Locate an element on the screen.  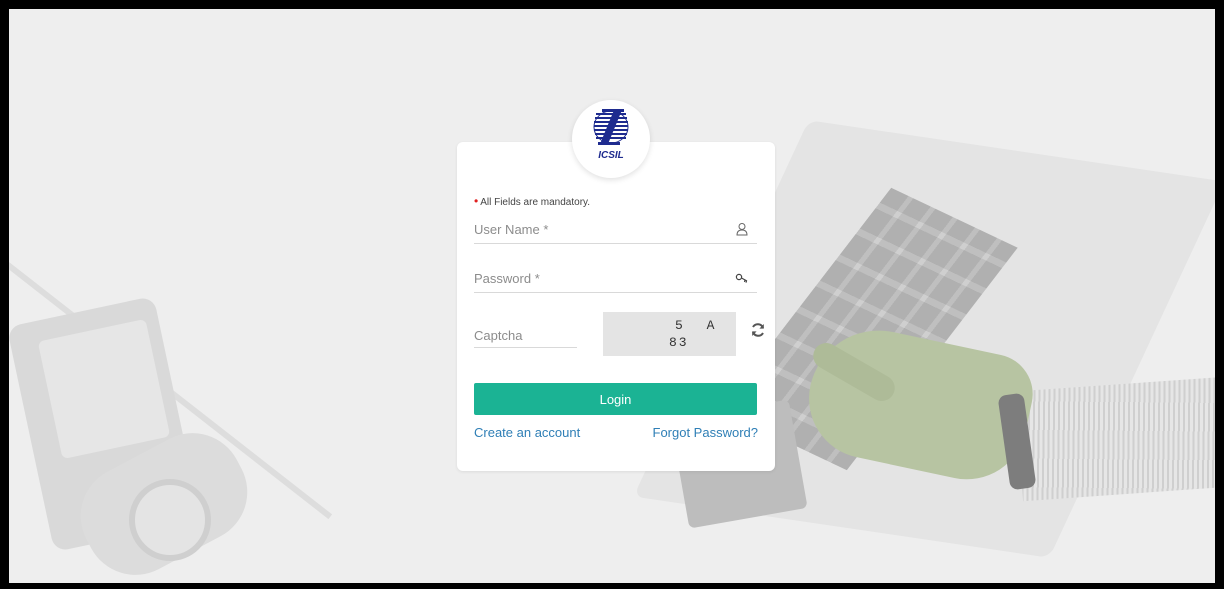
forgot-password-link: Forgot Password? is located at coordinates (706, 432).